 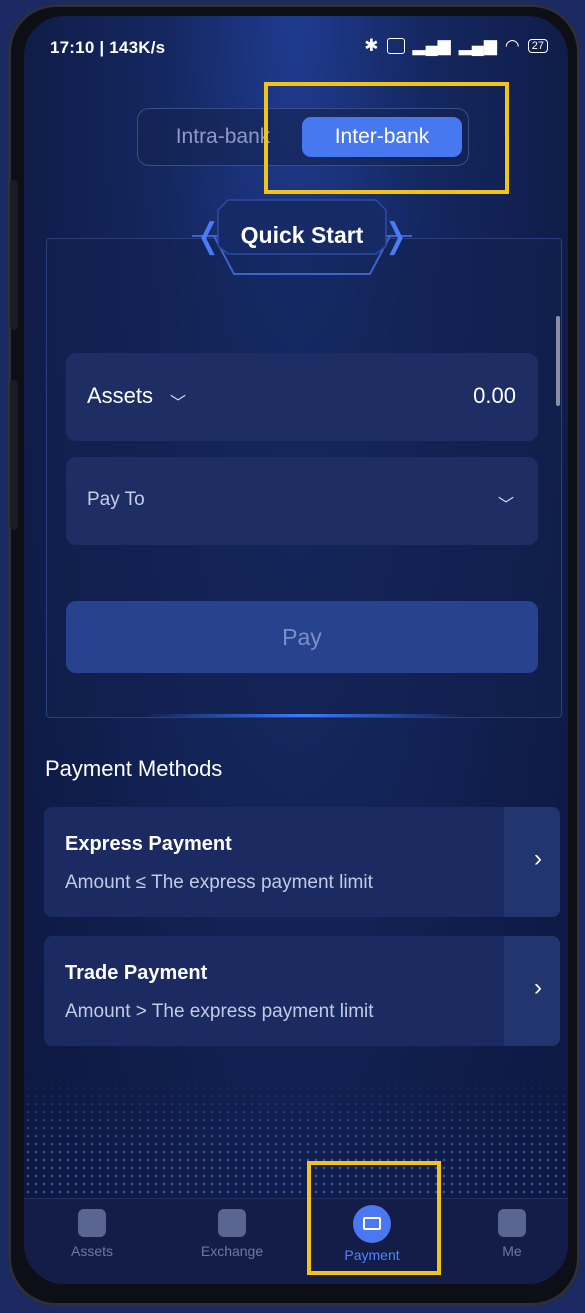 I want to click on quick-start-title: Quick Start, so click(x=302, y=235).